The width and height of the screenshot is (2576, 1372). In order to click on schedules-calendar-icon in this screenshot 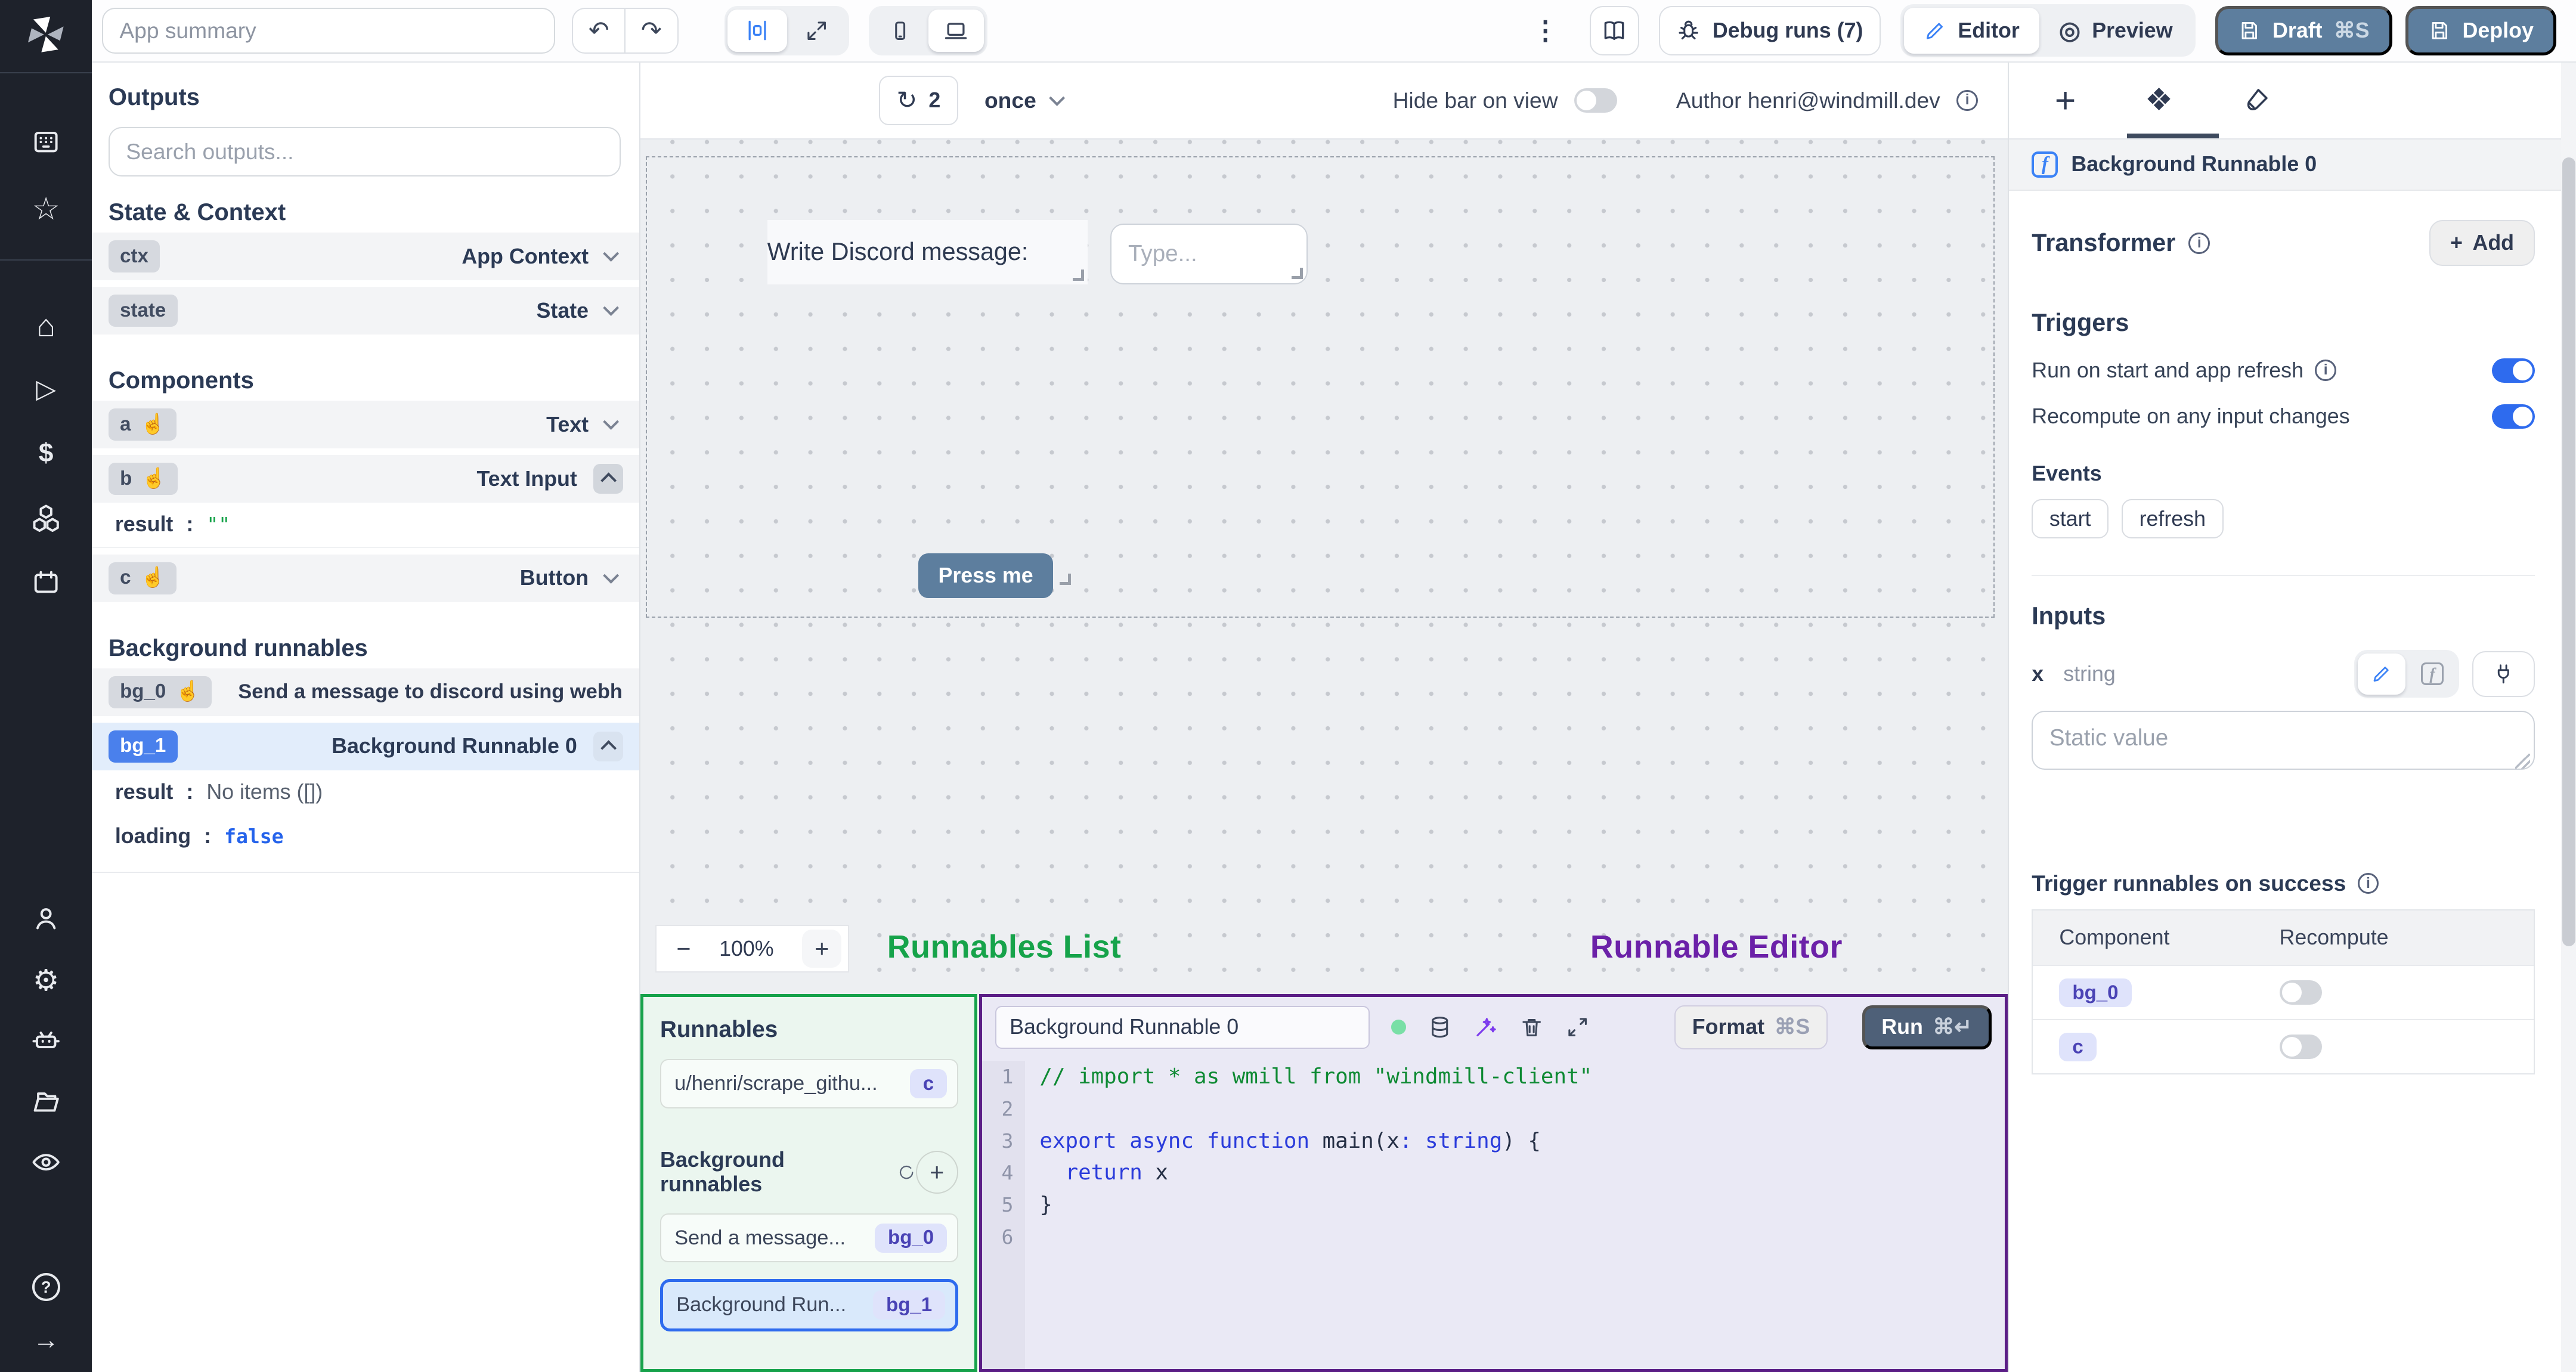, I will do `click(46, 582)`.